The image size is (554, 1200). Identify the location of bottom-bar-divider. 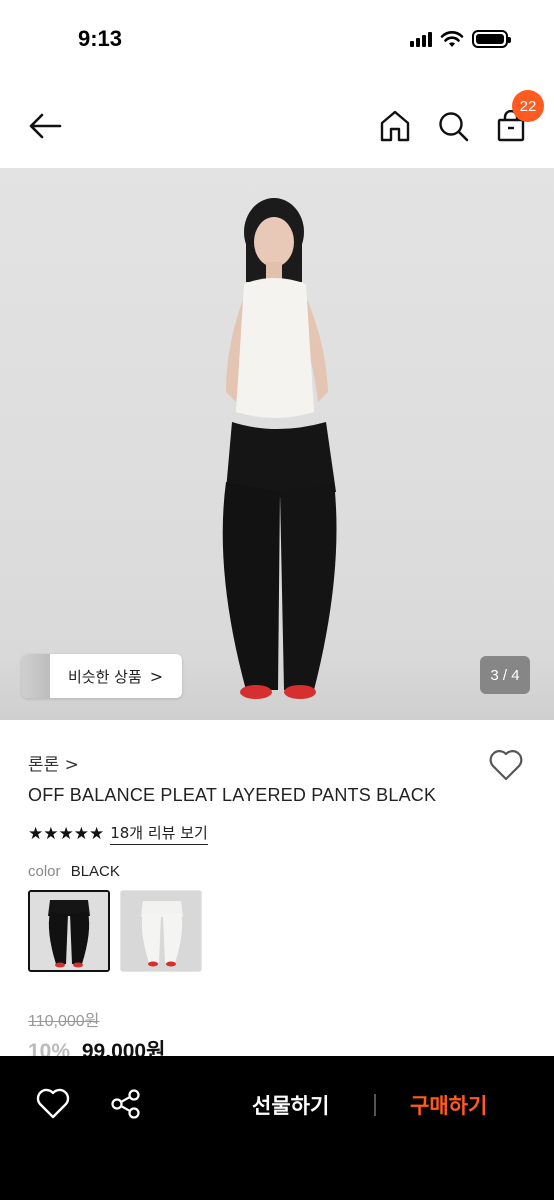
(375, 1105).